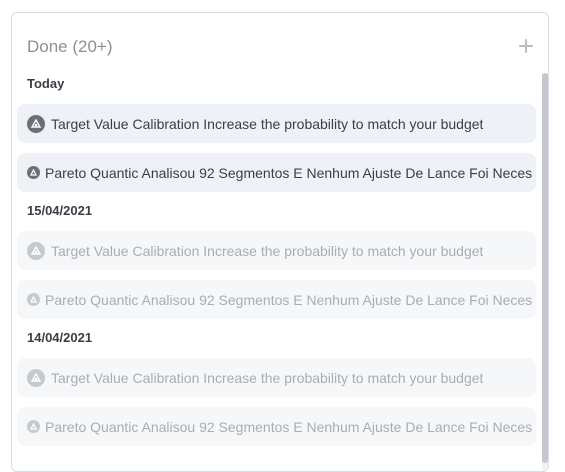  Describe the element at coordinates (60, 210) in the screenshot. I see `group-date-label: 15/04/2021` at that location.